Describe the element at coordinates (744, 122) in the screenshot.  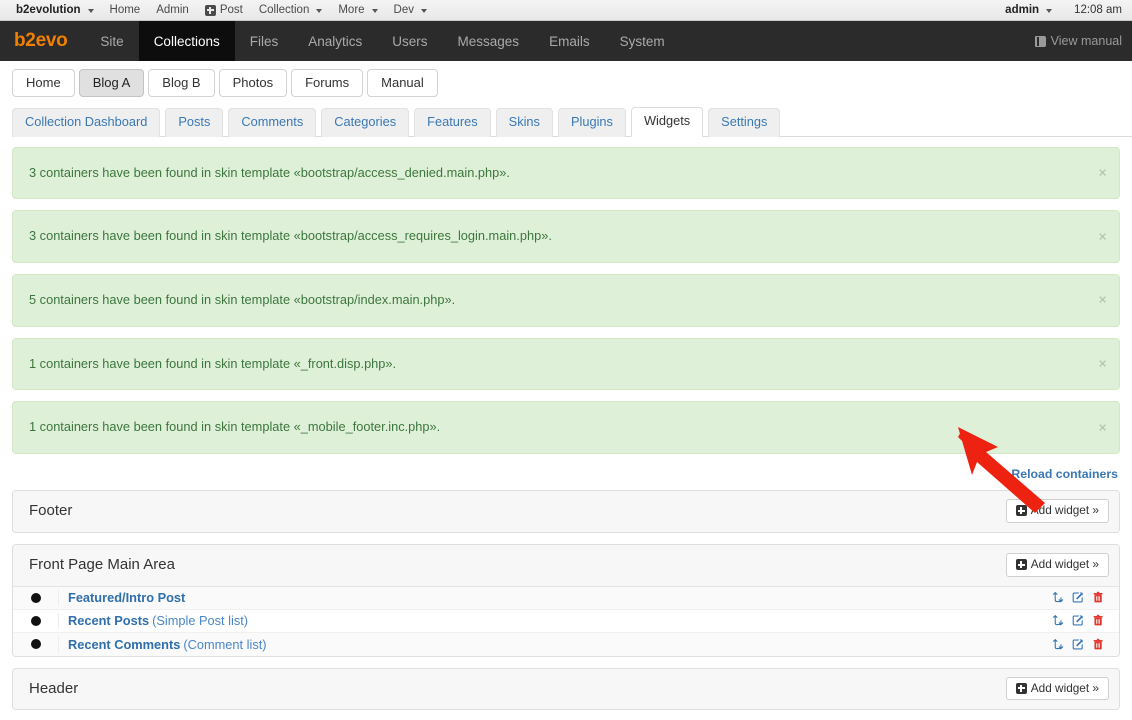
I see `tab-settings: Settings` at that location.